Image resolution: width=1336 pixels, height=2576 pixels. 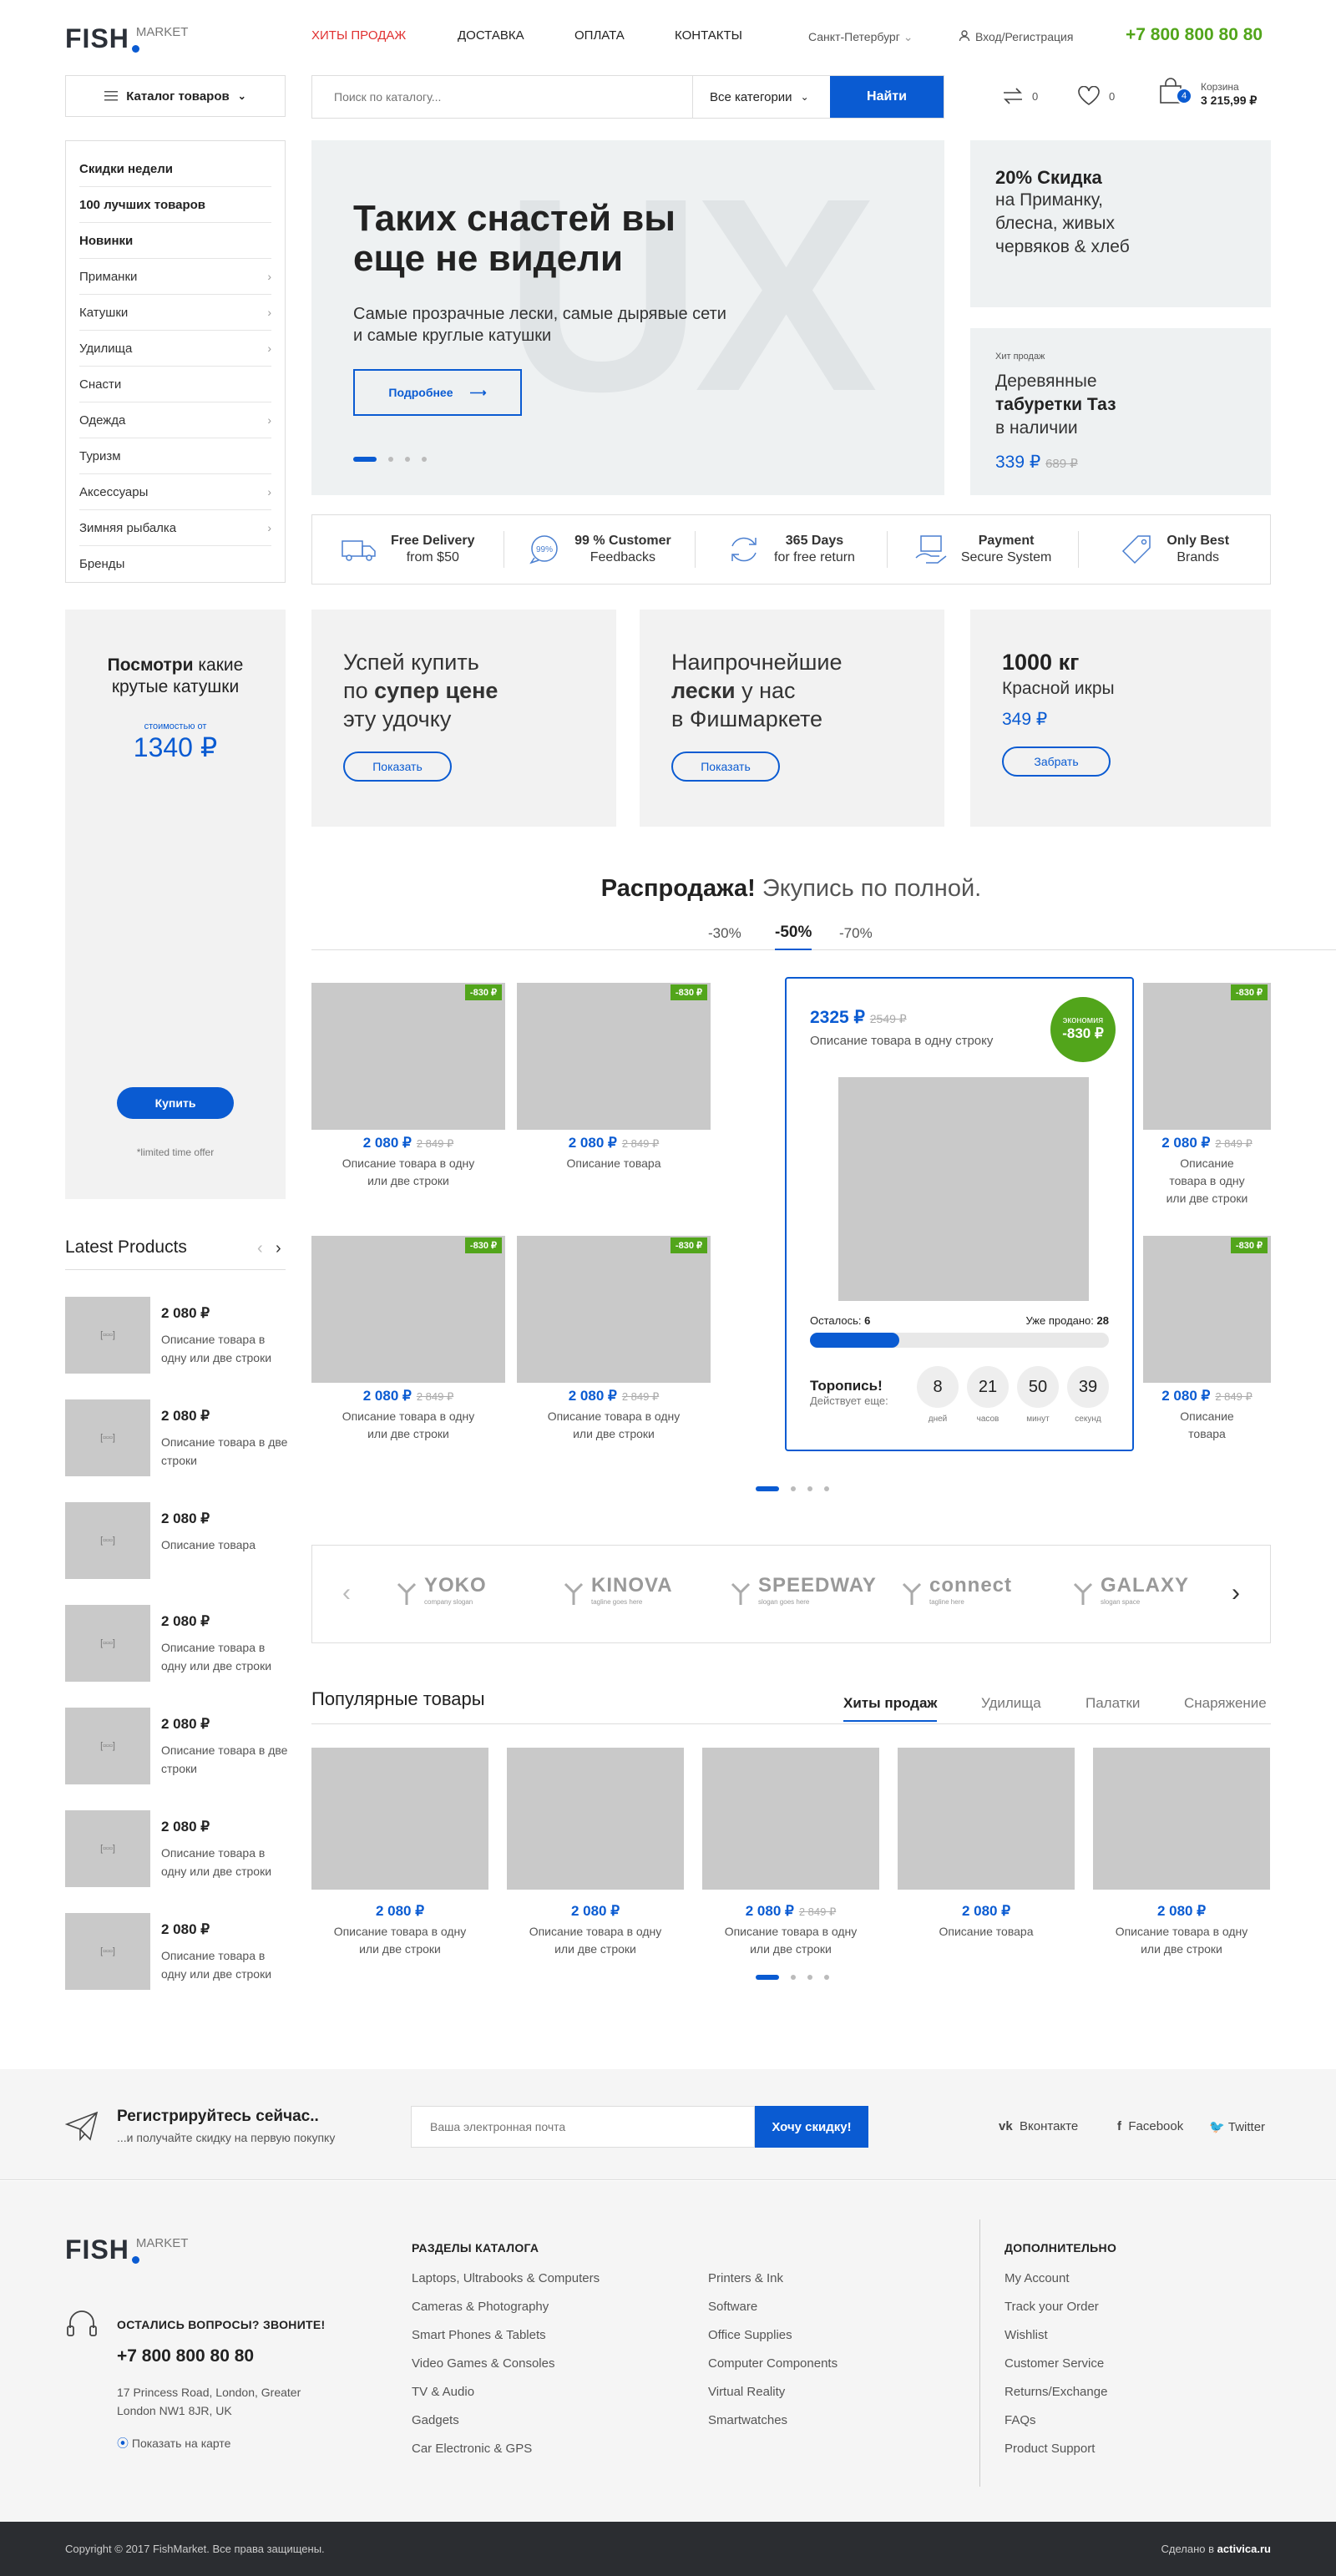 I want to click on menu-item: 100 лучших товаров, so click(x=175, y=205).